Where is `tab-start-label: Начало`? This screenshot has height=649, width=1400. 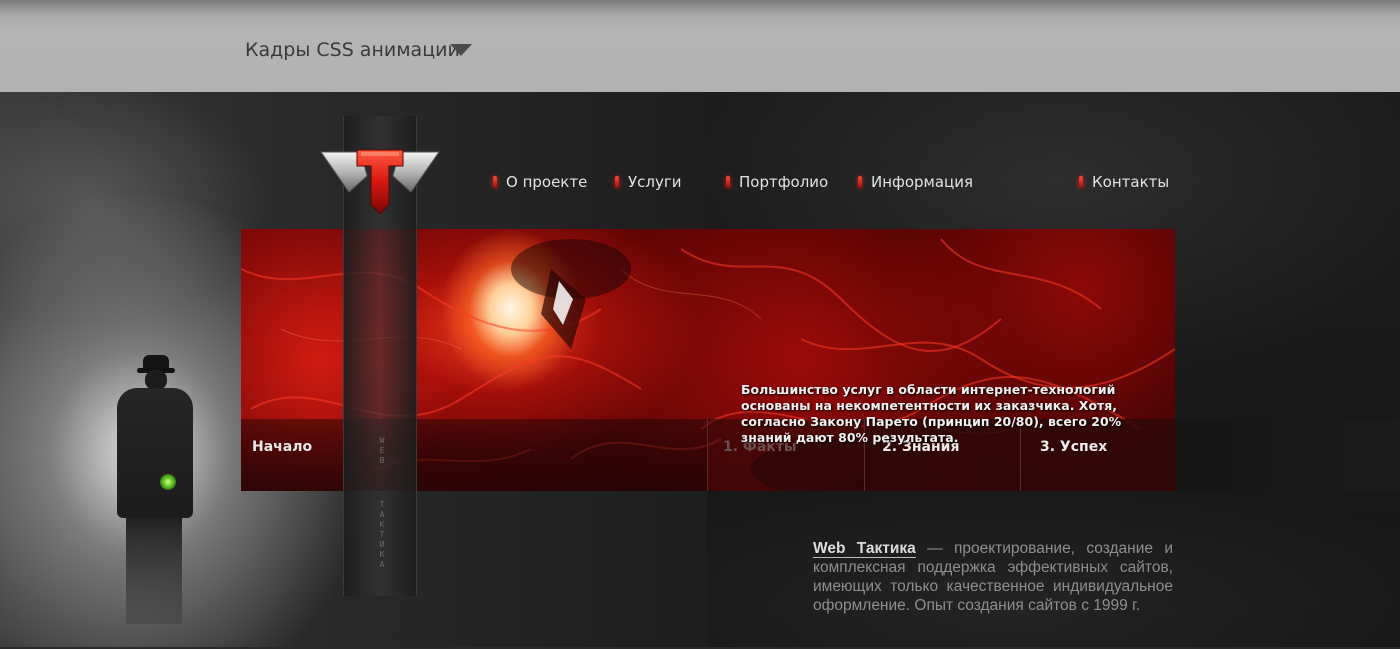 tab-start-label: Начало is located at coordinates (282, 447).